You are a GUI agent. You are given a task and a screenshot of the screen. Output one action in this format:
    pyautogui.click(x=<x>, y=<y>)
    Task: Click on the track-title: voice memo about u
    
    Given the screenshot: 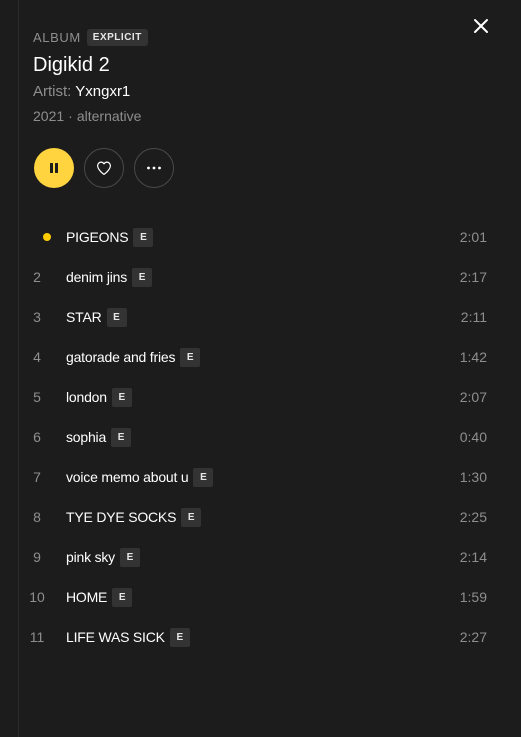 What is the action you would take?
    pyautogui.click(x=127, y=477)
    